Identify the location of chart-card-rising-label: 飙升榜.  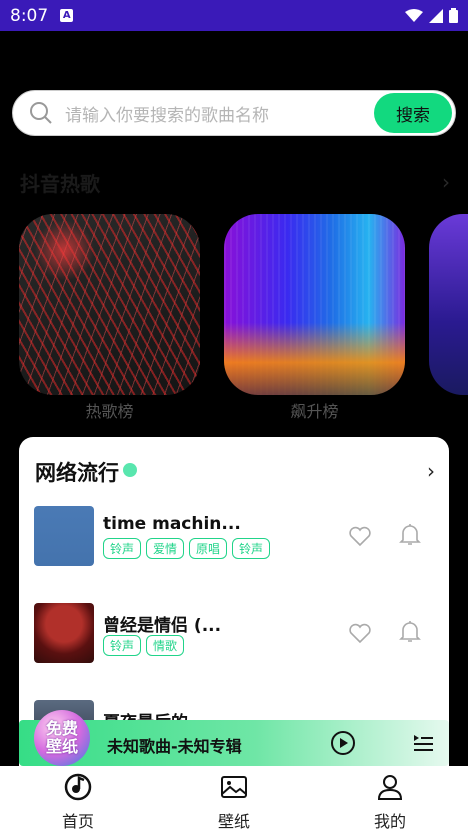
(314, 411).